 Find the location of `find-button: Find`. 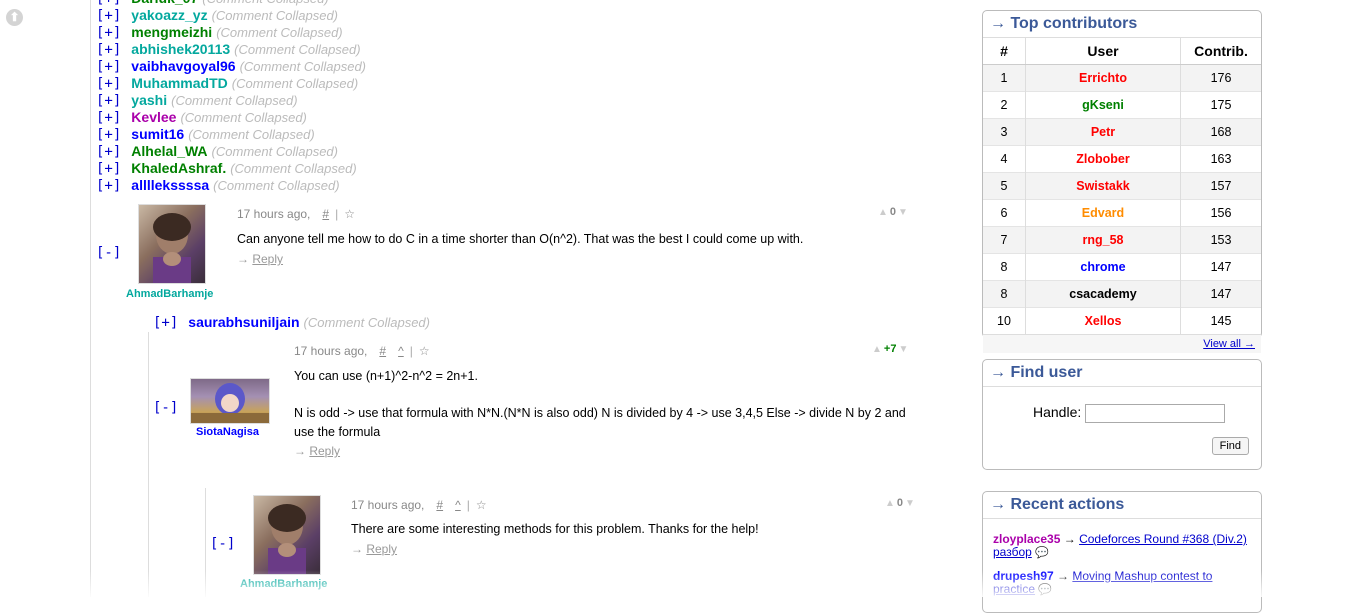

find-button: Find is located at coordinates (1230, 446).